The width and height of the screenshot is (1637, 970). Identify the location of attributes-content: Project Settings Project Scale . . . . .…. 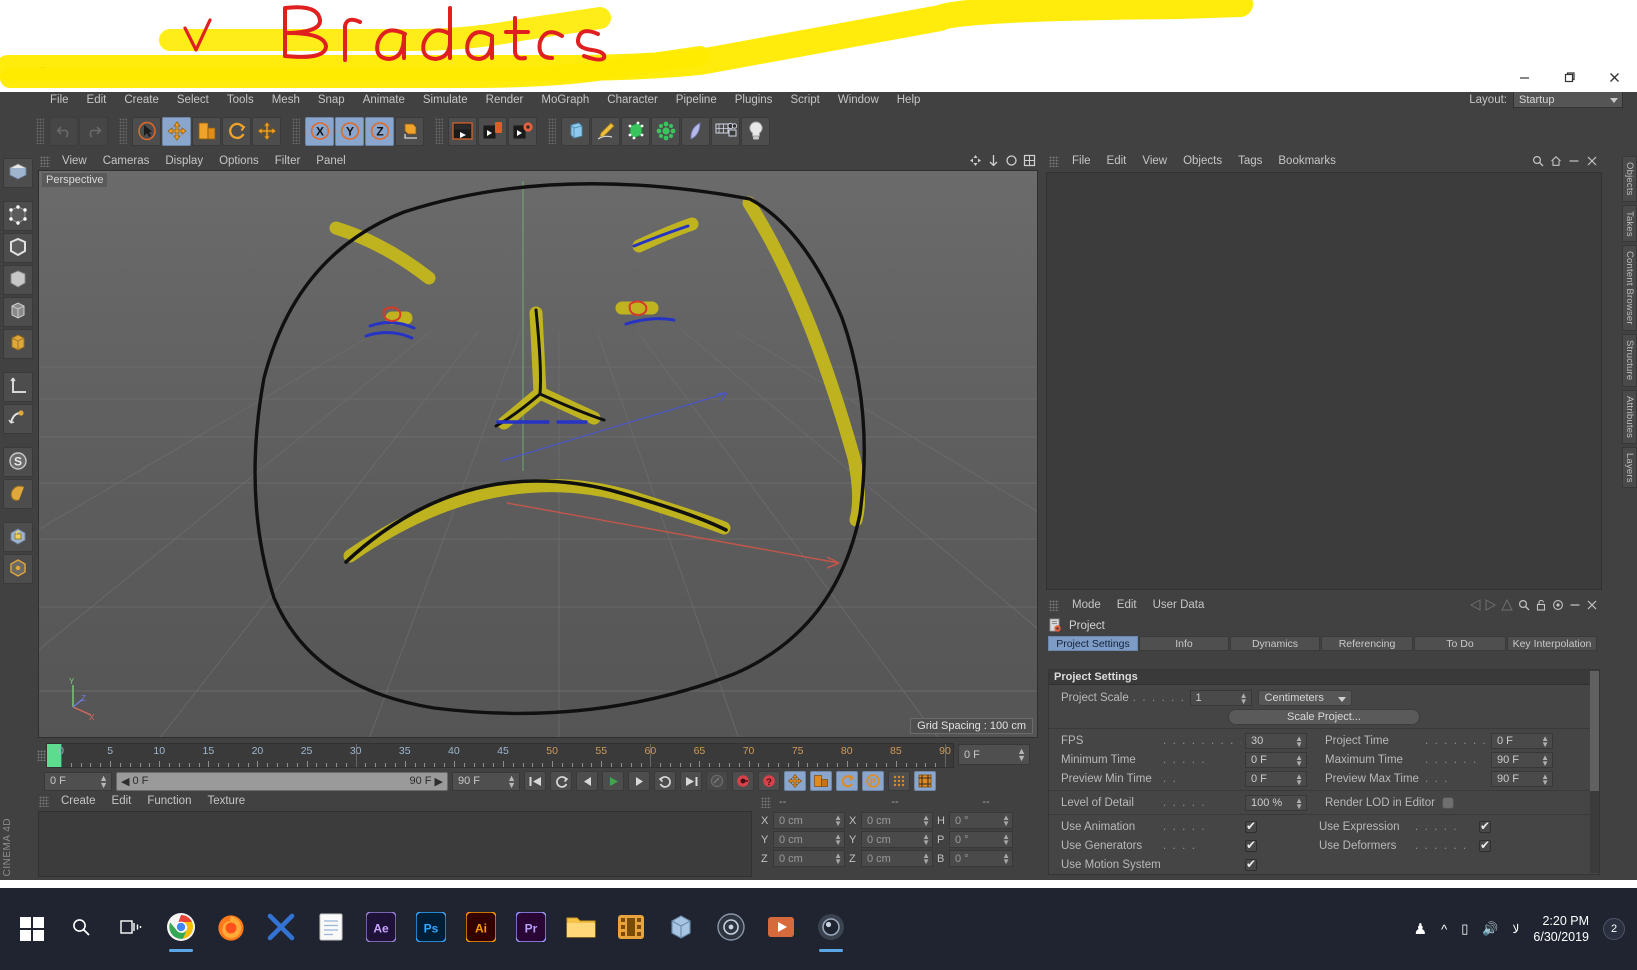
(1324, 772).